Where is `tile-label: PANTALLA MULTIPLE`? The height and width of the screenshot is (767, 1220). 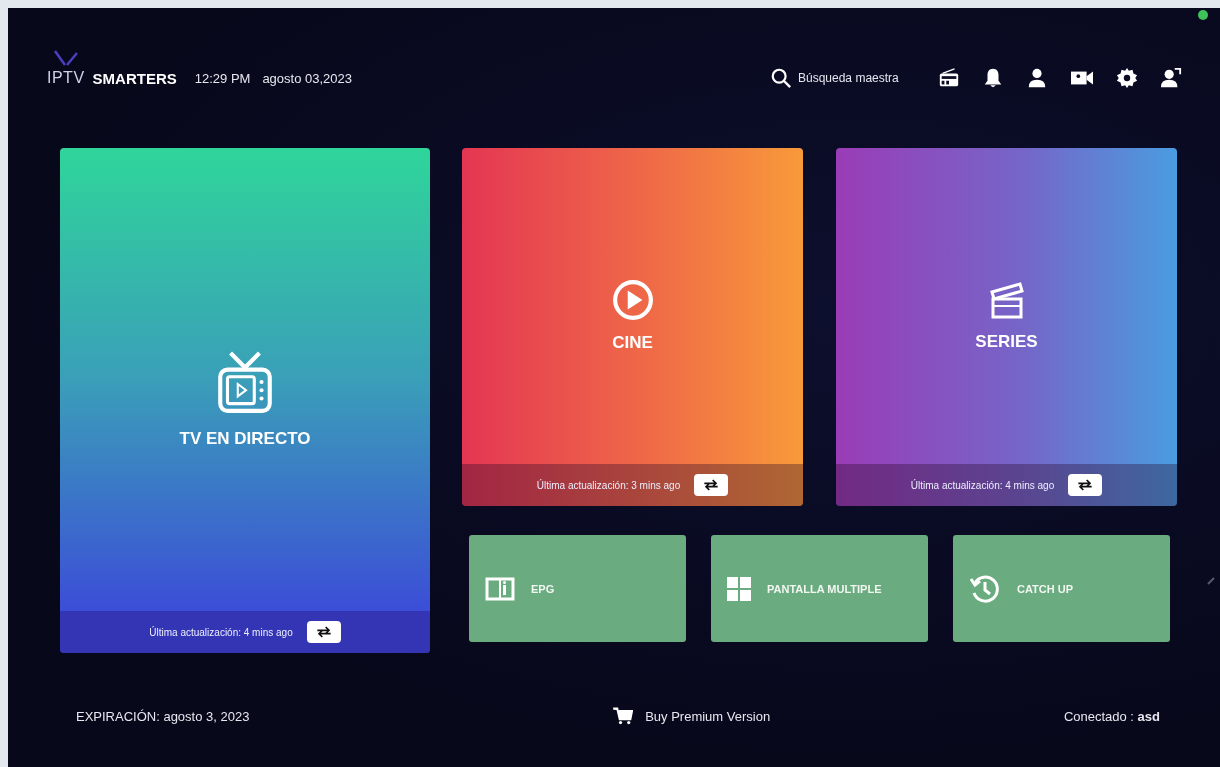
tile-label: PANTALLA MULTIPLE is located at coordinates (824, 588).